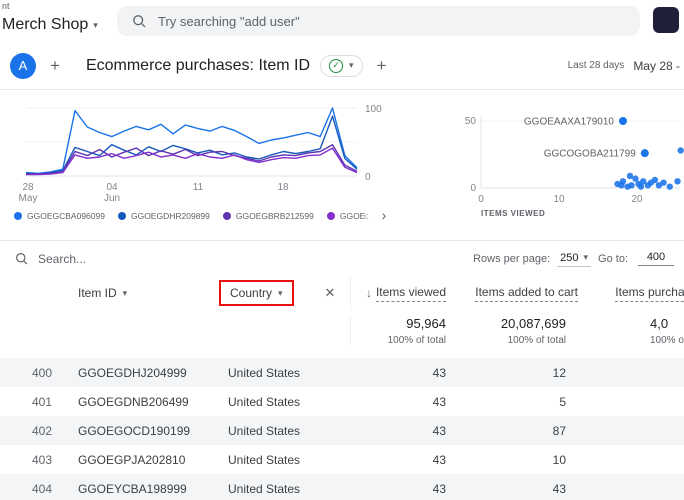  What do you see at coordinates (132, 372) in the screenshot?
I see `cell-item-id: GGOEGDHJ204999` at bounding box center [132, 372].